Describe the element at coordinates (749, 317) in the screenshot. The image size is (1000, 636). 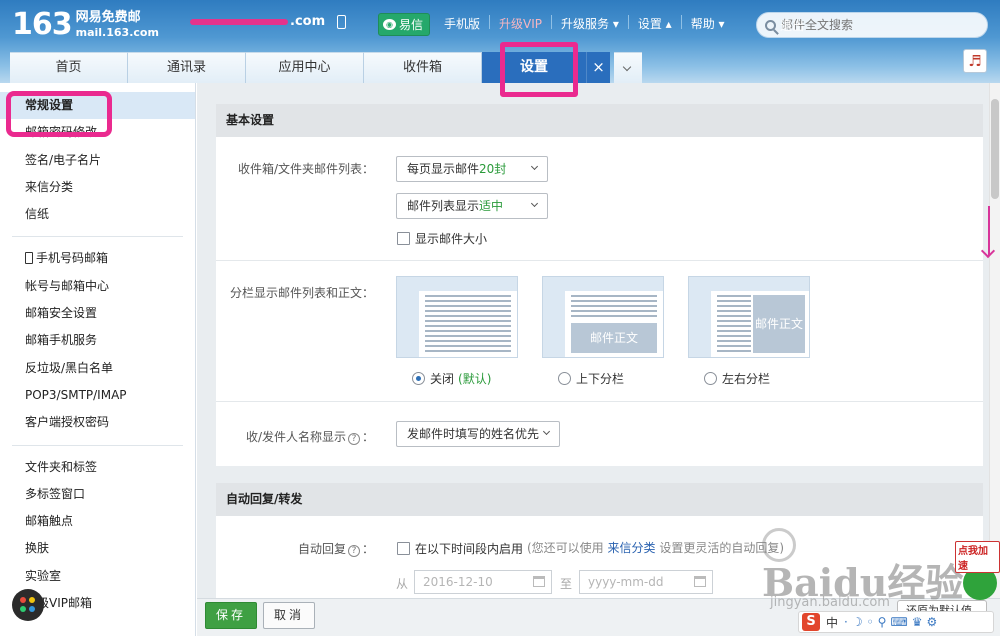
I see `layout-thumb-left-right: 邮件正文` at that location.